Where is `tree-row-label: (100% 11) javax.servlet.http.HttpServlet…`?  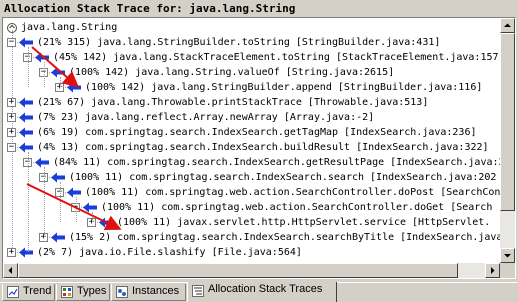
tree-row-label: (100% 11) javax.servlet.http.HttpServlet… is located at coordinates (304, 222).